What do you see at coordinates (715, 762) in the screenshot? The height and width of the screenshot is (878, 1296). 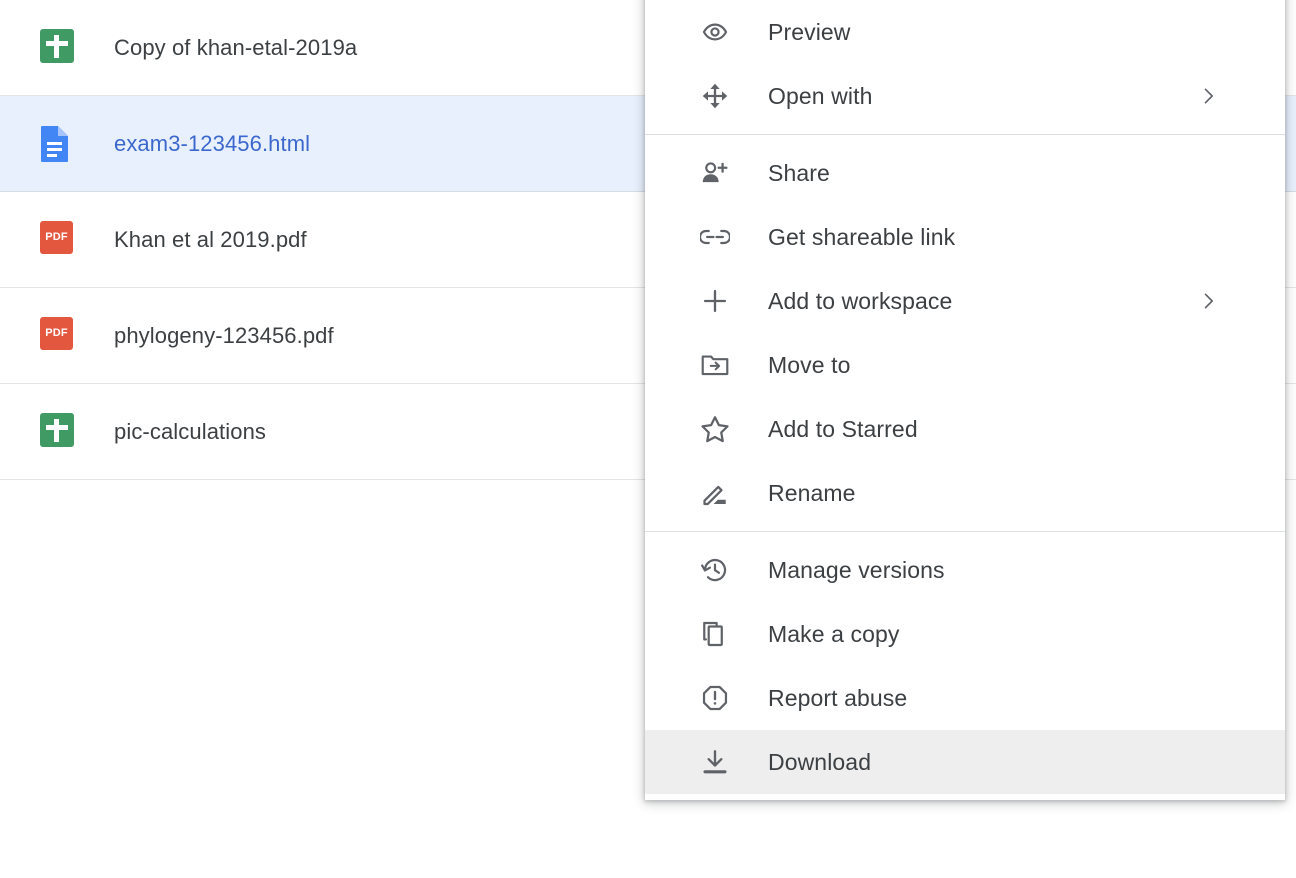 I see `download-icon` at bounding box center [715, 762].